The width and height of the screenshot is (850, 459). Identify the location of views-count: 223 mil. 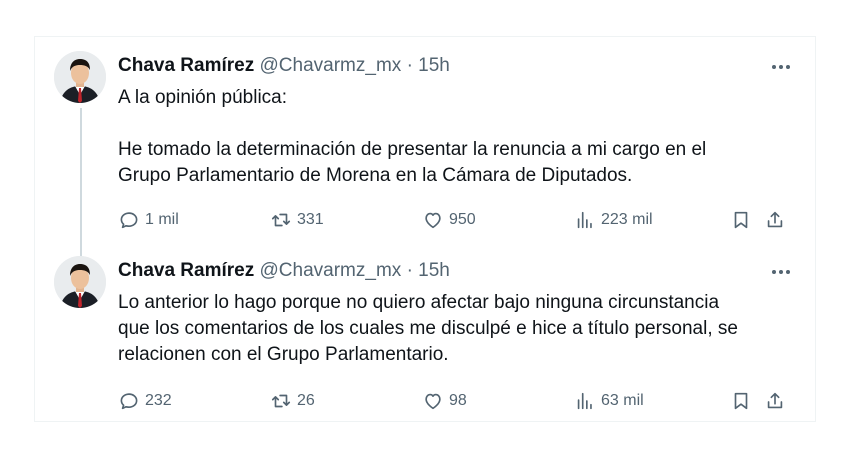
(627, 219).